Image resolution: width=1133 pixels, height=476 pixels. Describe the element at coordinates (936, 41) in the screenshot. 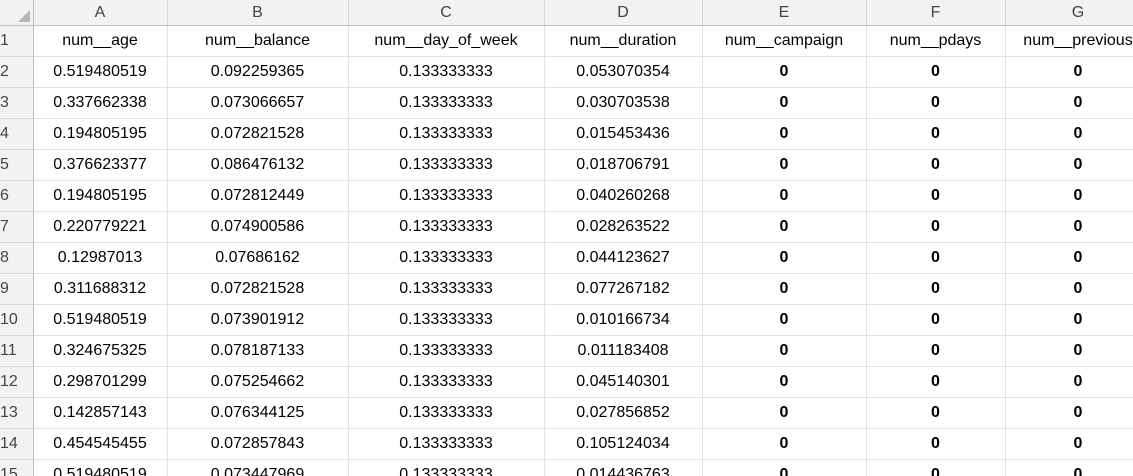

I see `cell-header-pdays: num__pdays` at that location.